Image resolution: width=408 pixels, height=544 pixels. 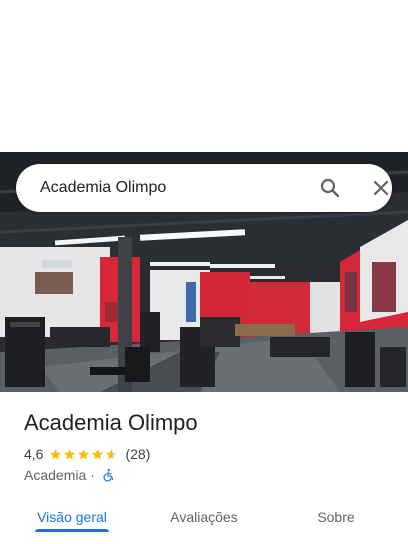 I want to click on rating-stars, so click(x=84, y=454).